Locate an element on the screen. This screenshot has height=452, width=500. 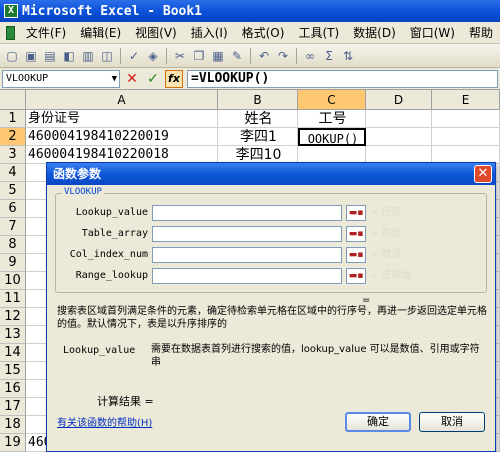
column-header-a: A is located at coordinates (122, 100).